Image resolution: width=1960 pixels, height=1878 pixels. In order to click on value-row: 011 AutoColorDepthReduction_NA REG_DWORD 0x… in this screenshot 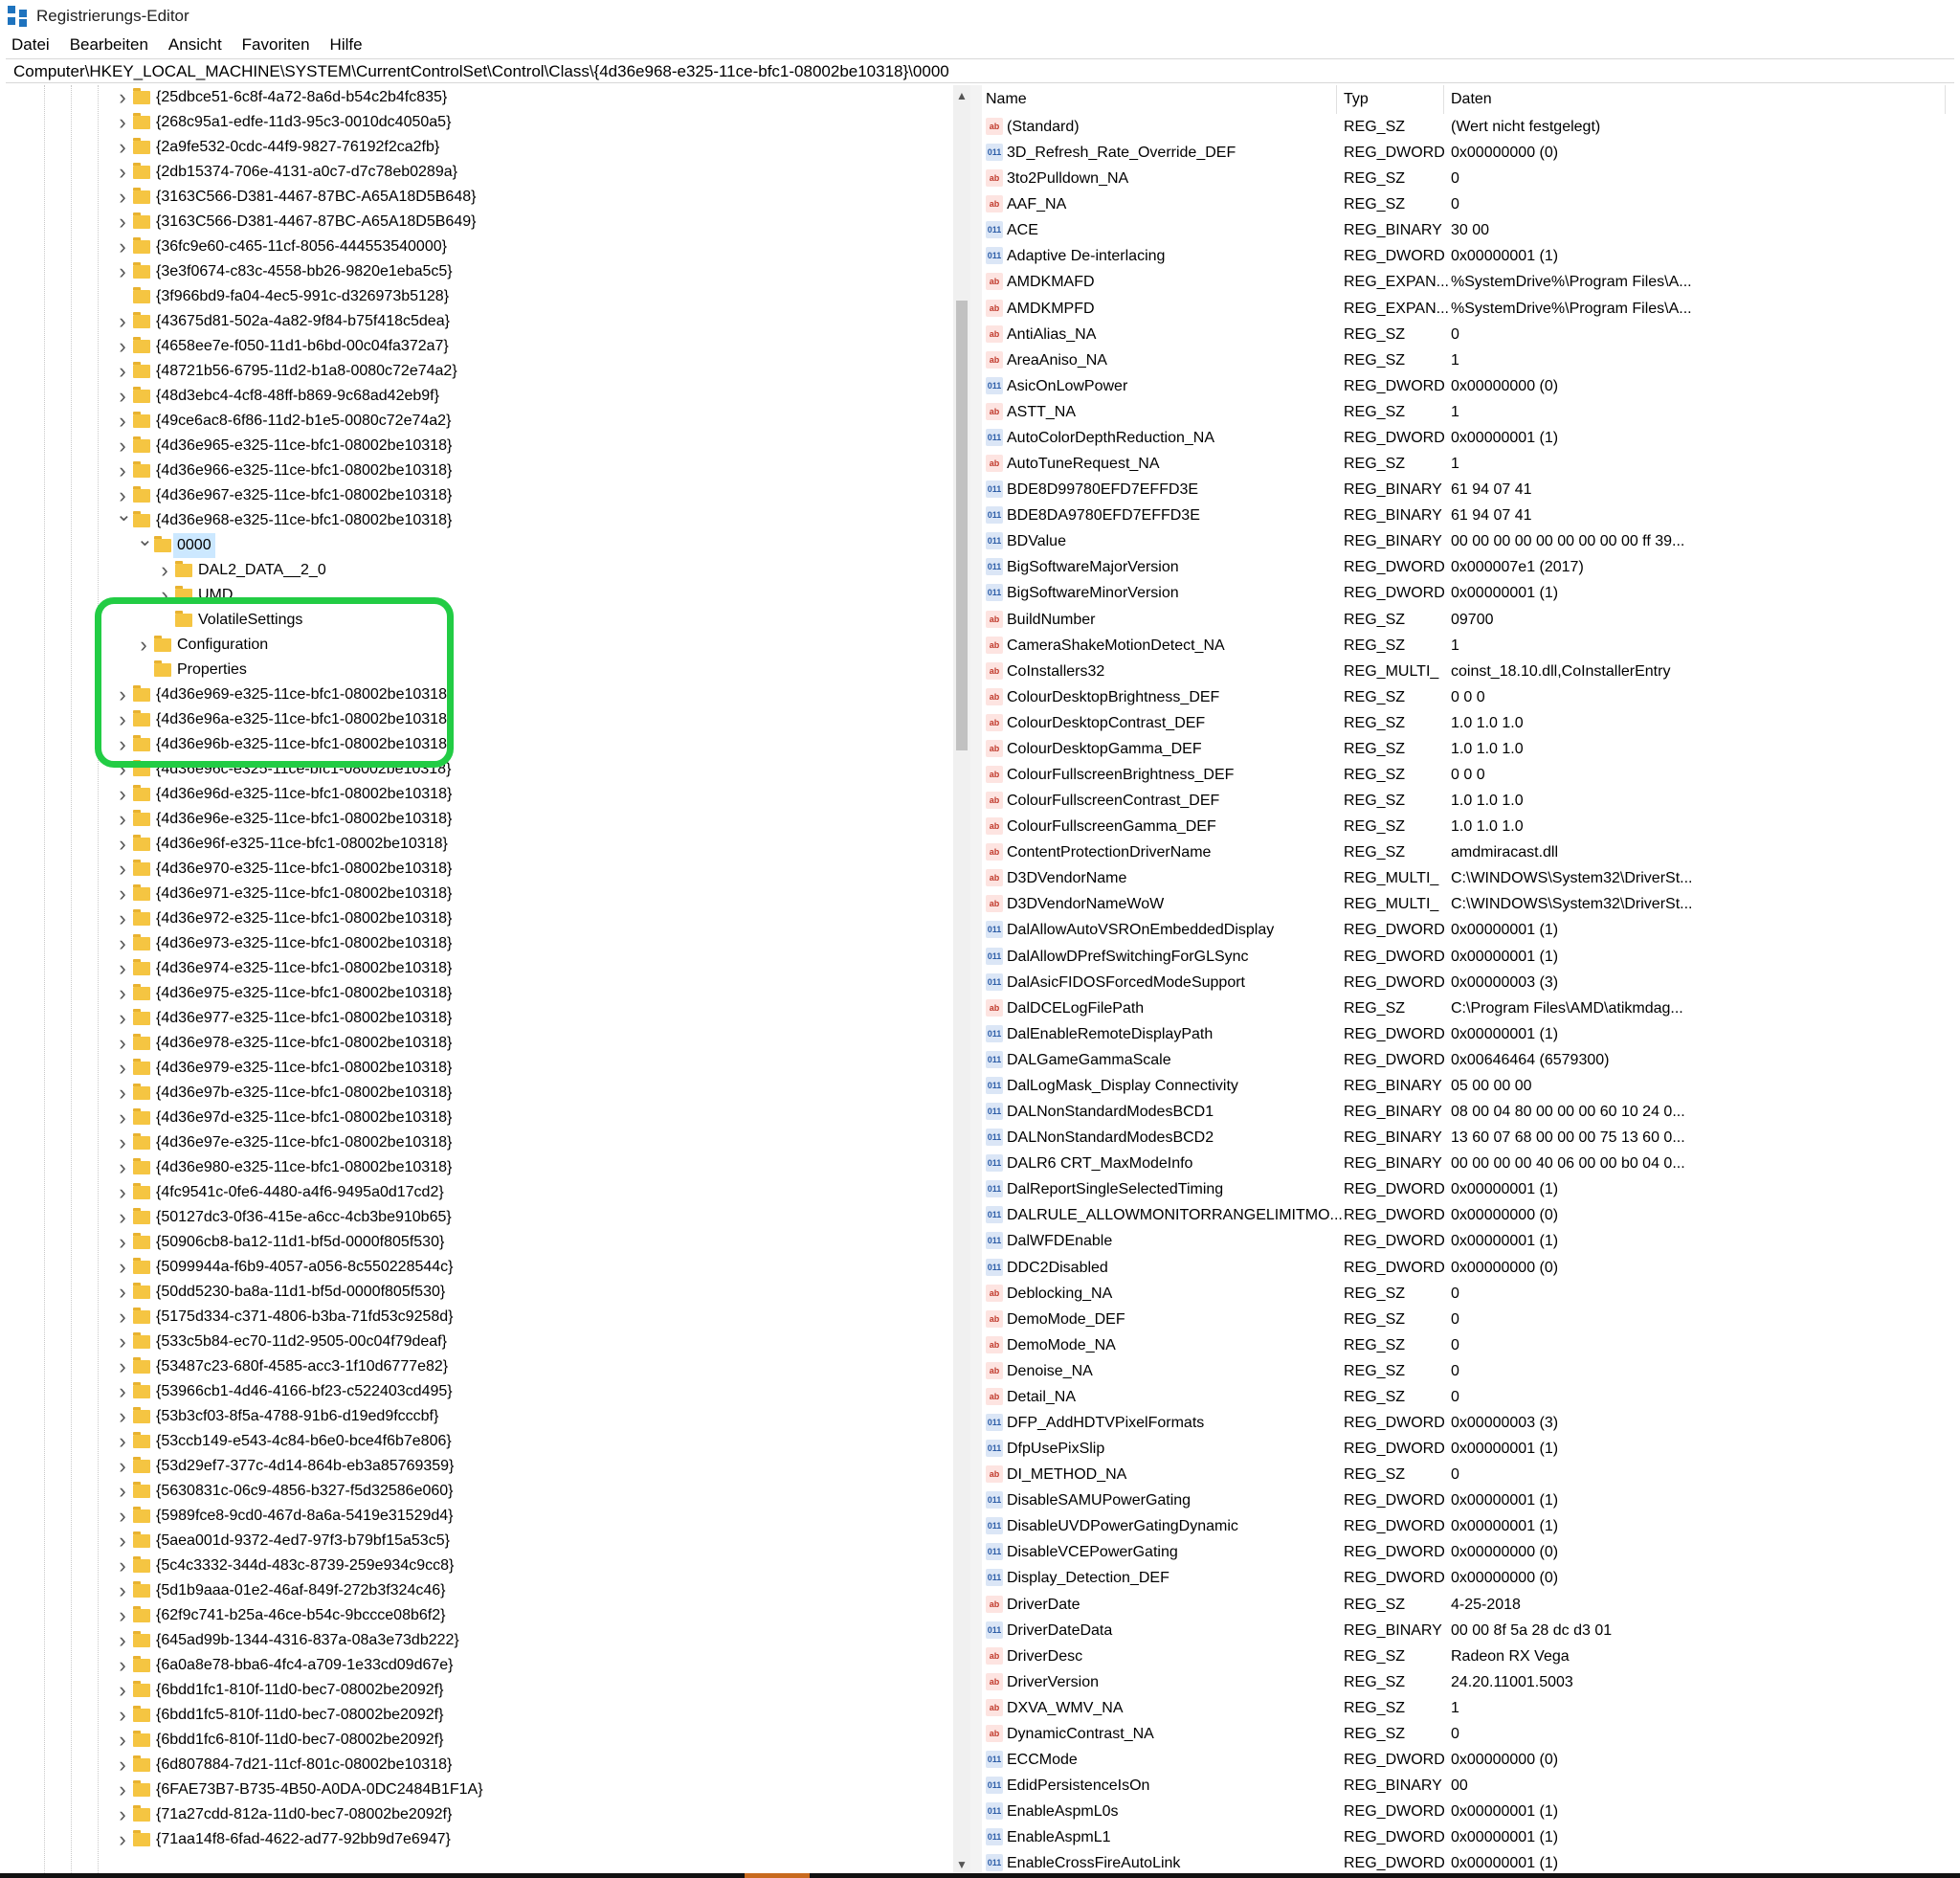, I will do `click(1471, 438)`.